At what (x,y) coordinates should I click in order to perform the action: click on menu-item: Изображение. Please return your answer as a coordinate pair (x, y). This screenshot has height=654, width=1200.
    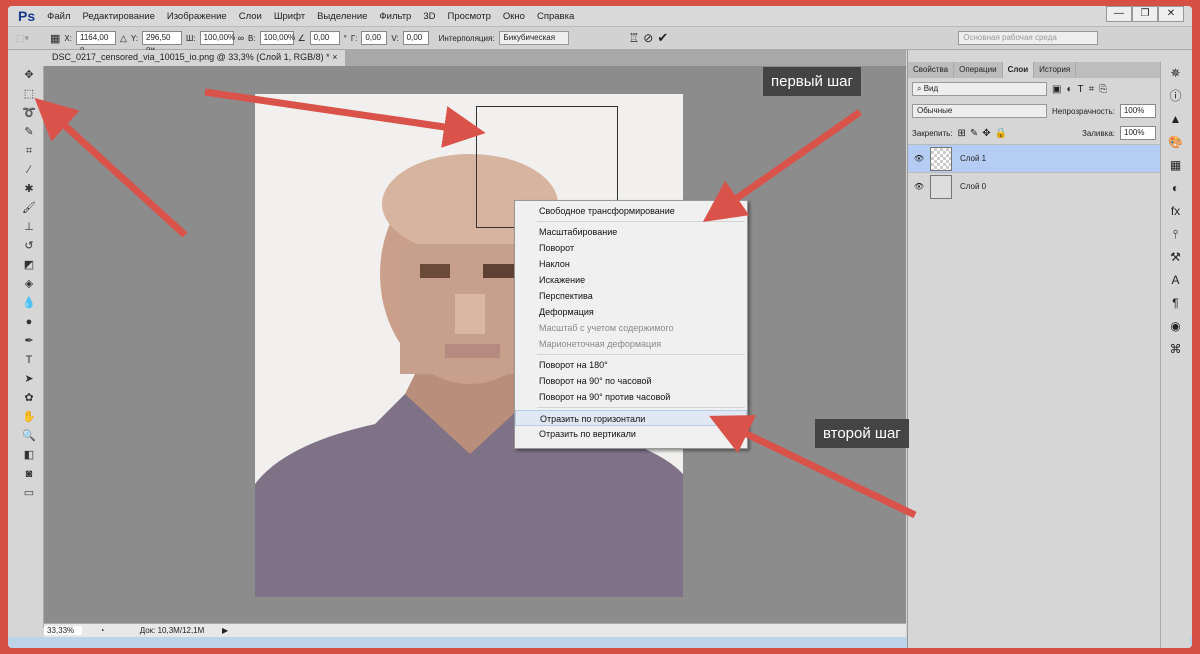
    Looking at the image, I should click on (197, 16).